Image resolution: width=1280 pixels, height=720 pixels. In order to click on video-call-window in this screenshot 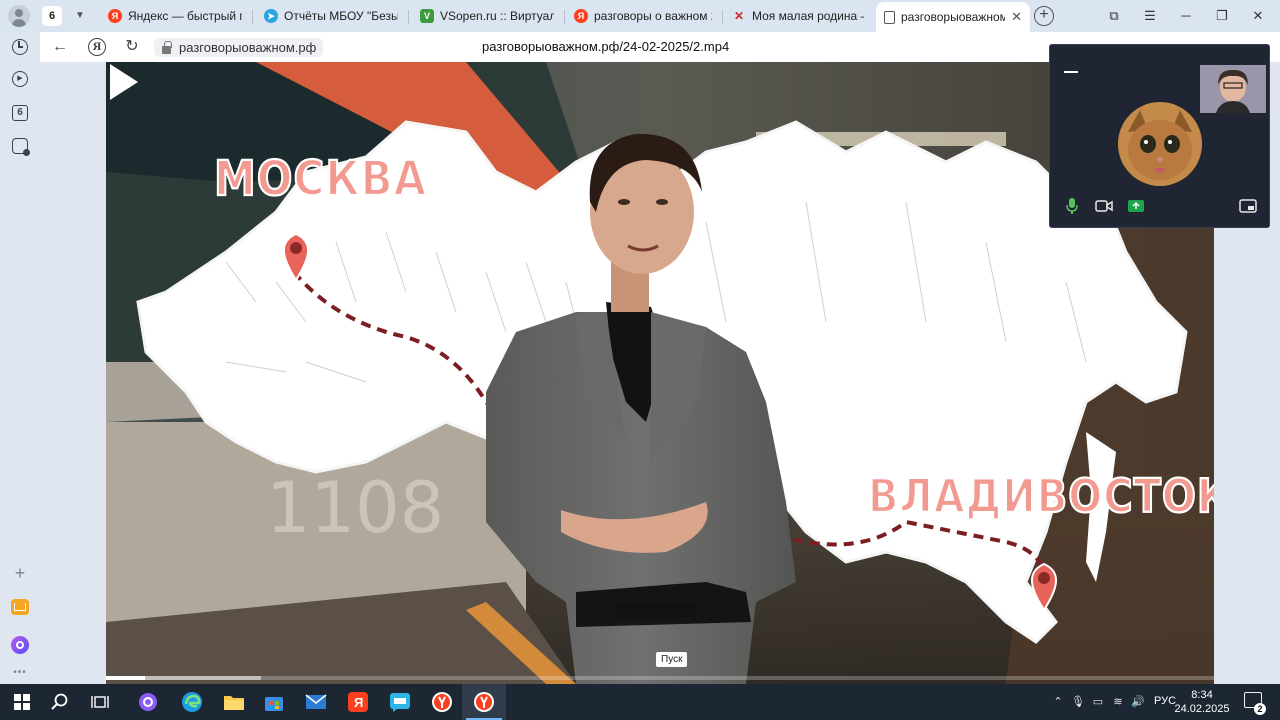, I will do `click(1159, 136)`.